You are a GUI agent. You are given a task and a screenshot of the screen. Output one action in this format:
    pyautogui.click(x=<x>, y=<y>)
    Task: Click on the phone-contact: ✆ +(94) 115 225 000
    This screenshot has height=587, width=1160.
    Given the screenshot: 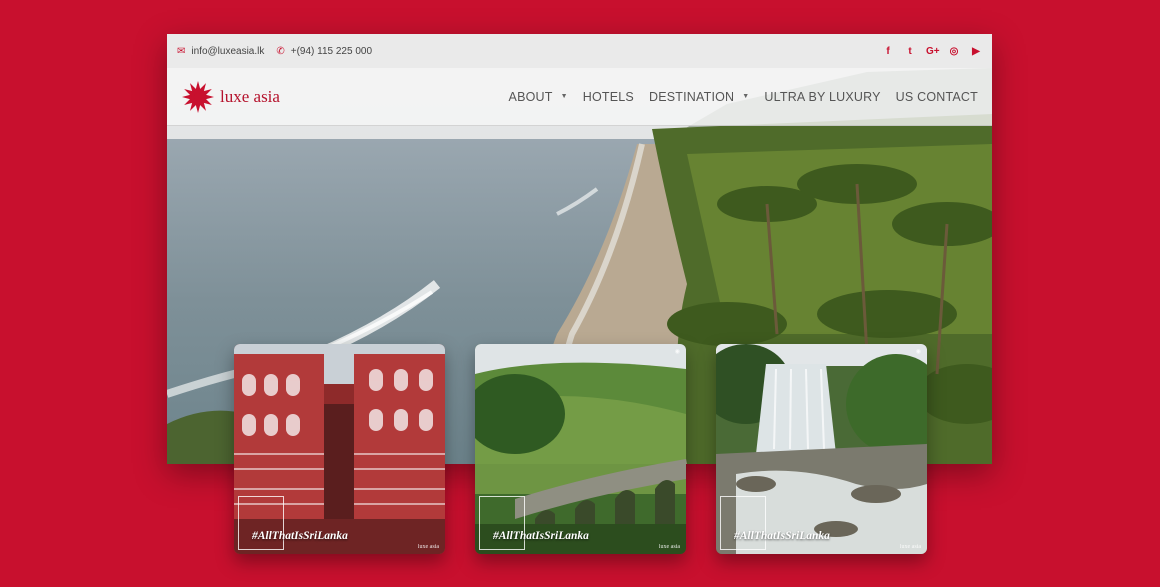 What is the action you would take?
    pyautogui.click(x=324, y=51)
    